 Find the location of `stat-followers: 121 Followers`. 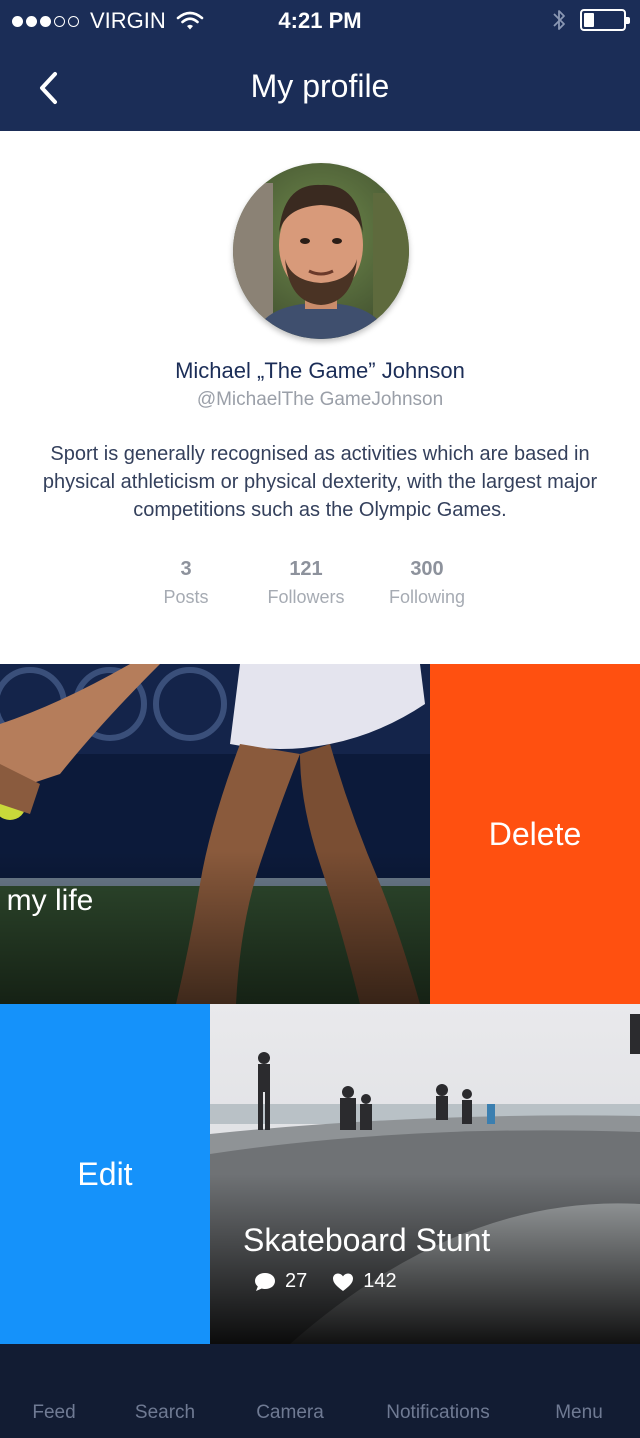

stat-followers: 121 Followers is located at coordinates (306, 583).